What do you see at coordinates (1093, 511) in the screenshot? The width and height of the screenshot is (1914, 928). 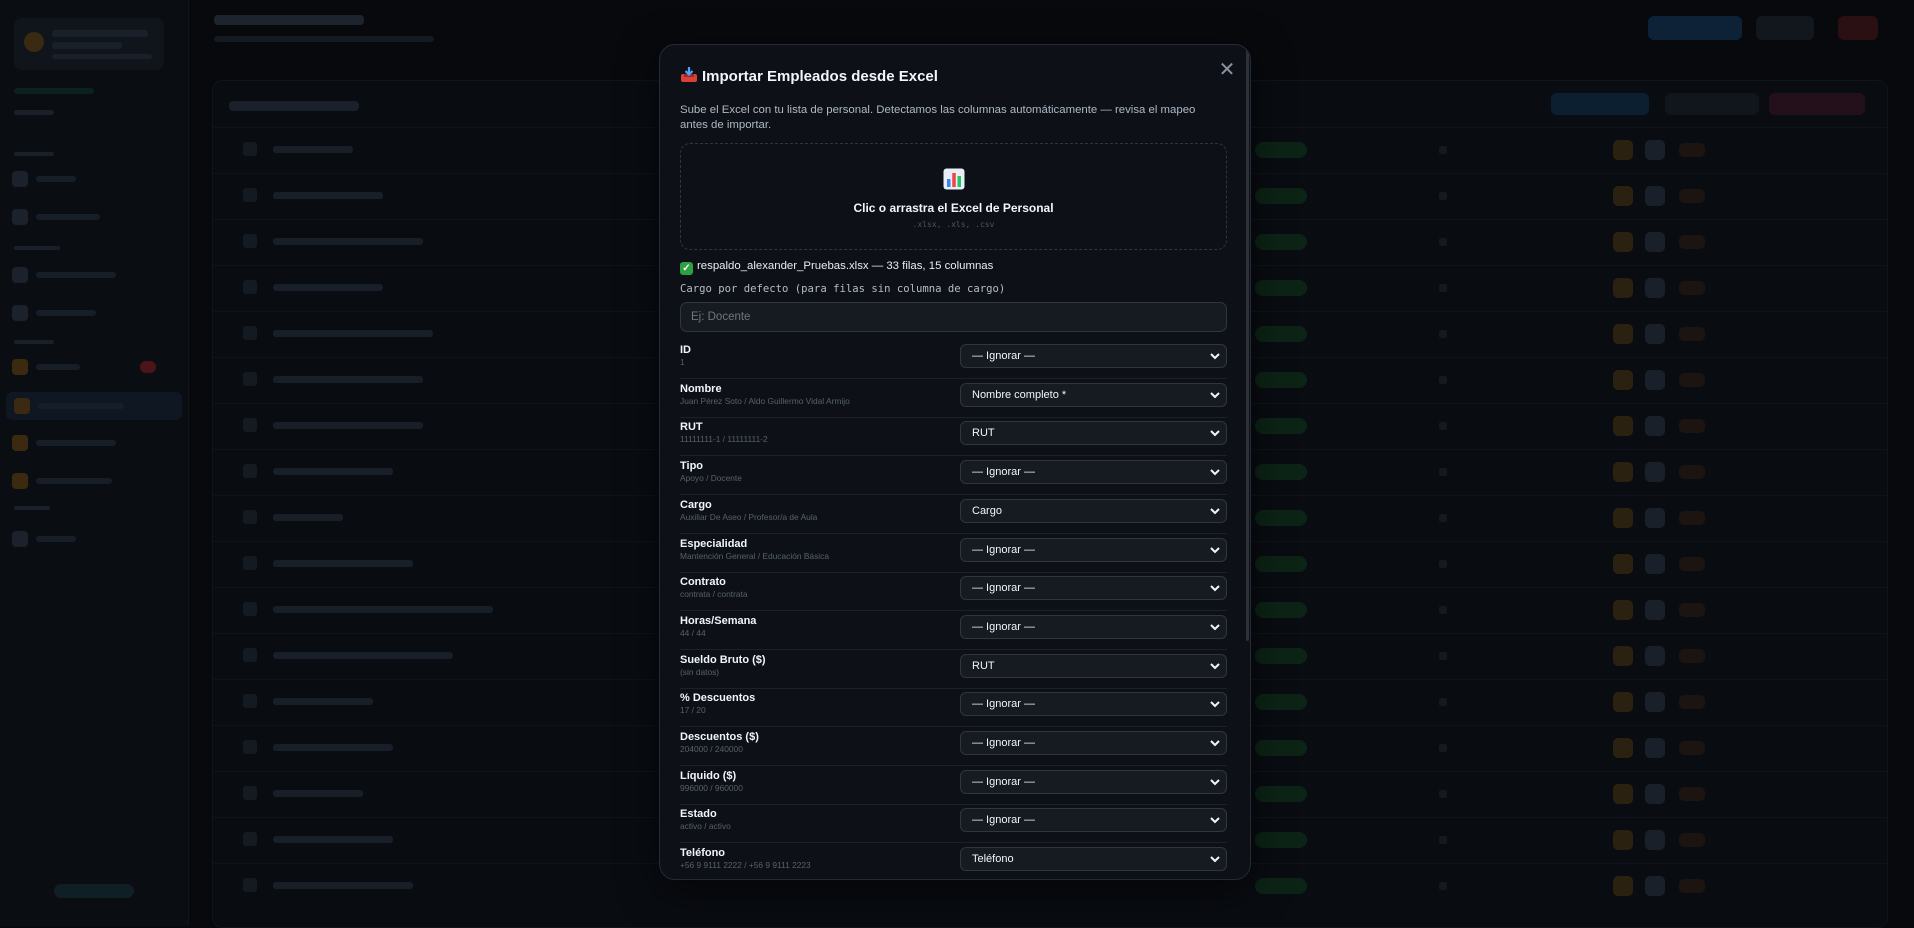 I see `field-mapping-select: Cargo` at bounding box center [1093, 511].